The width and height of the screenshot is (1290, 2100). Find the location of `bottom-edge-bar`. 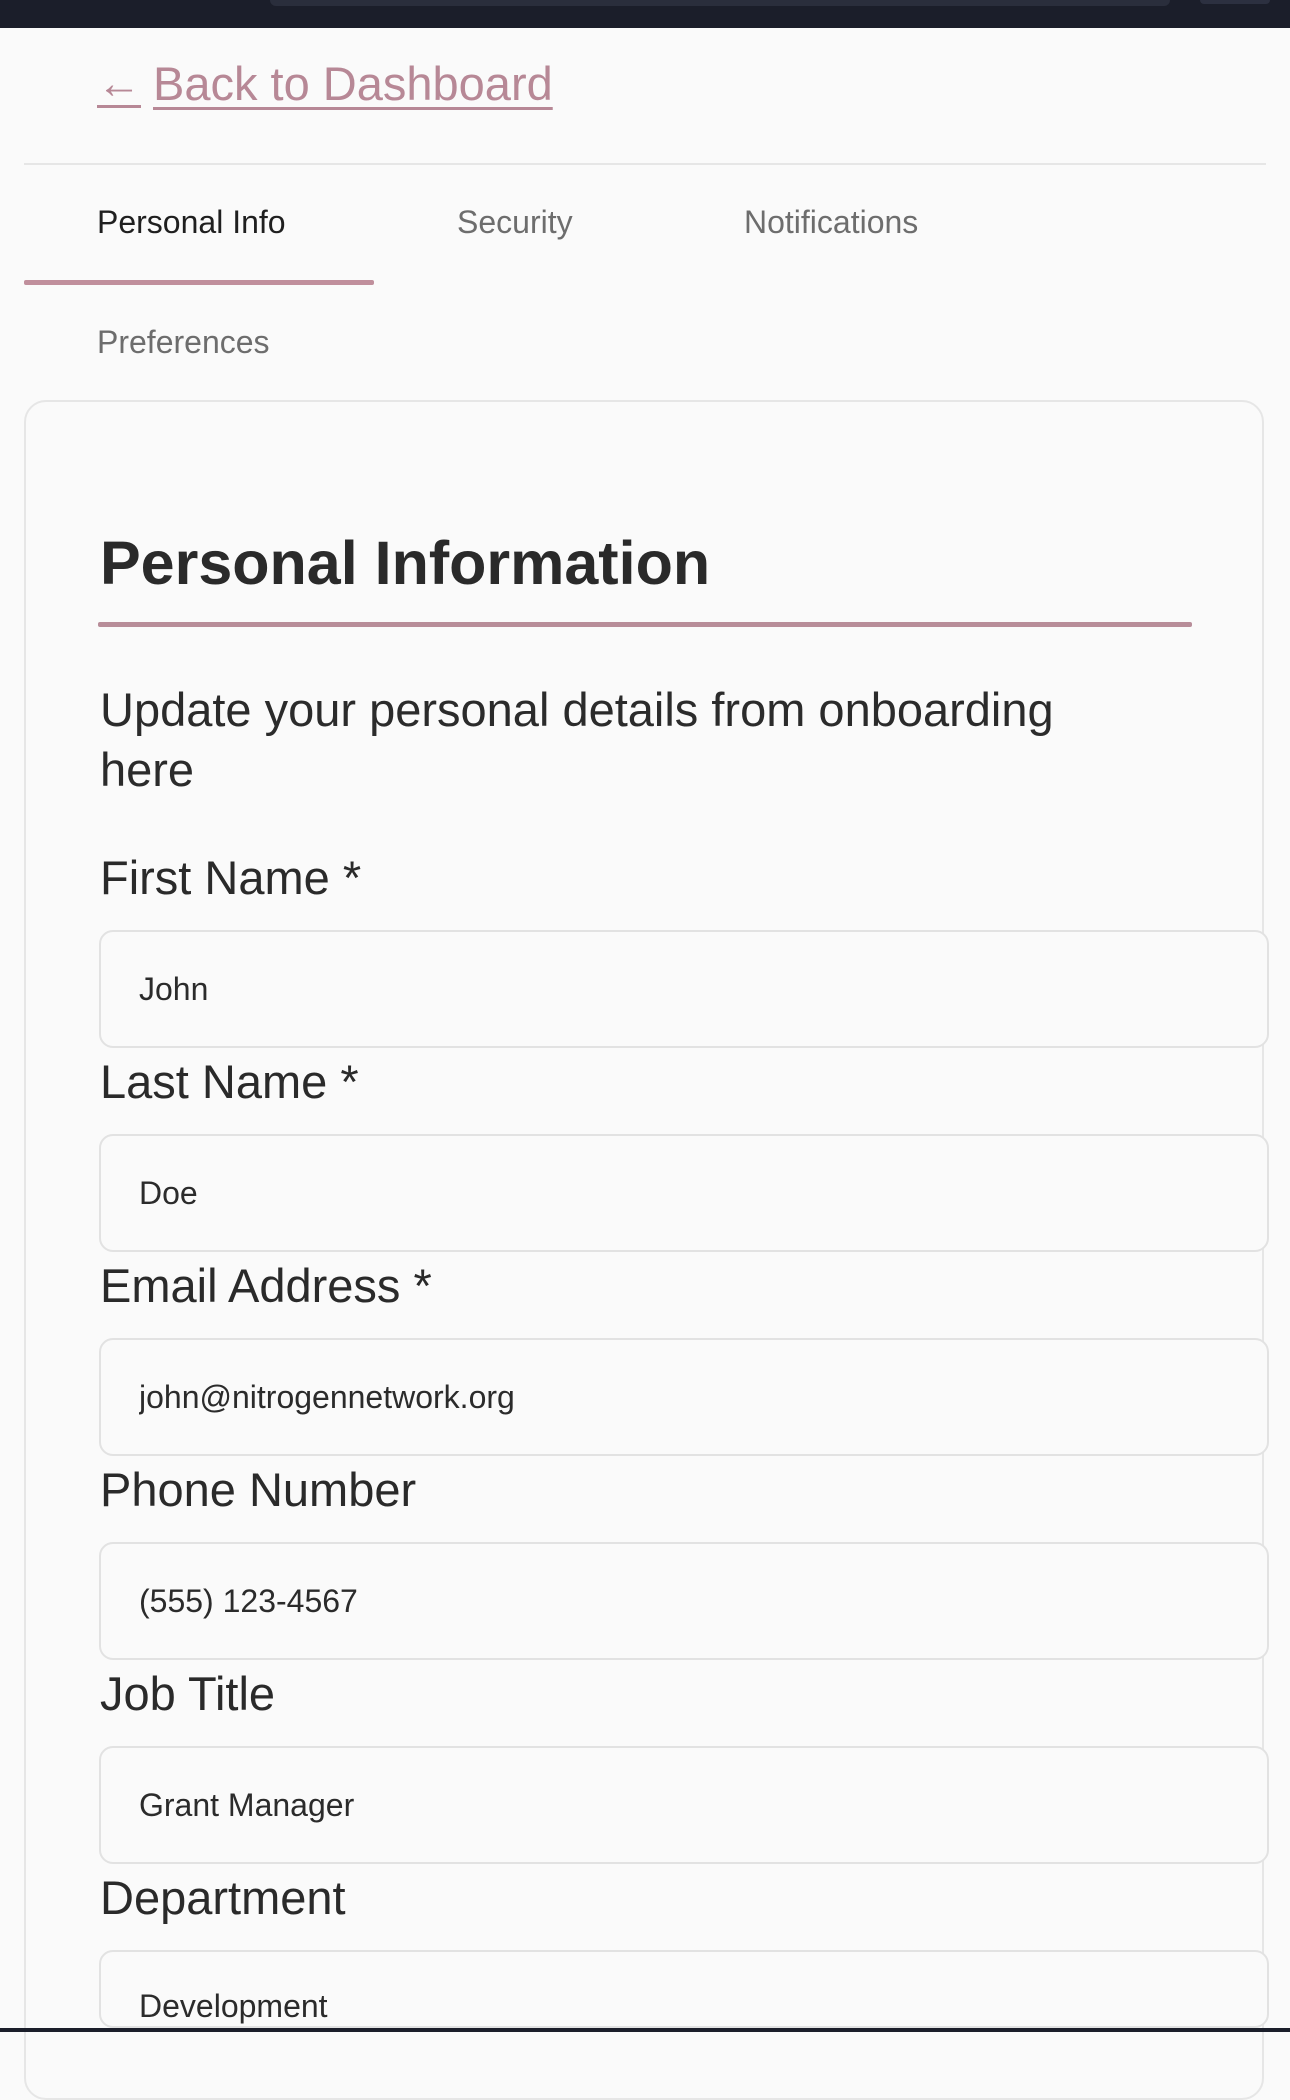

bottom-edge-bar is located at coordinates (645, 2030).